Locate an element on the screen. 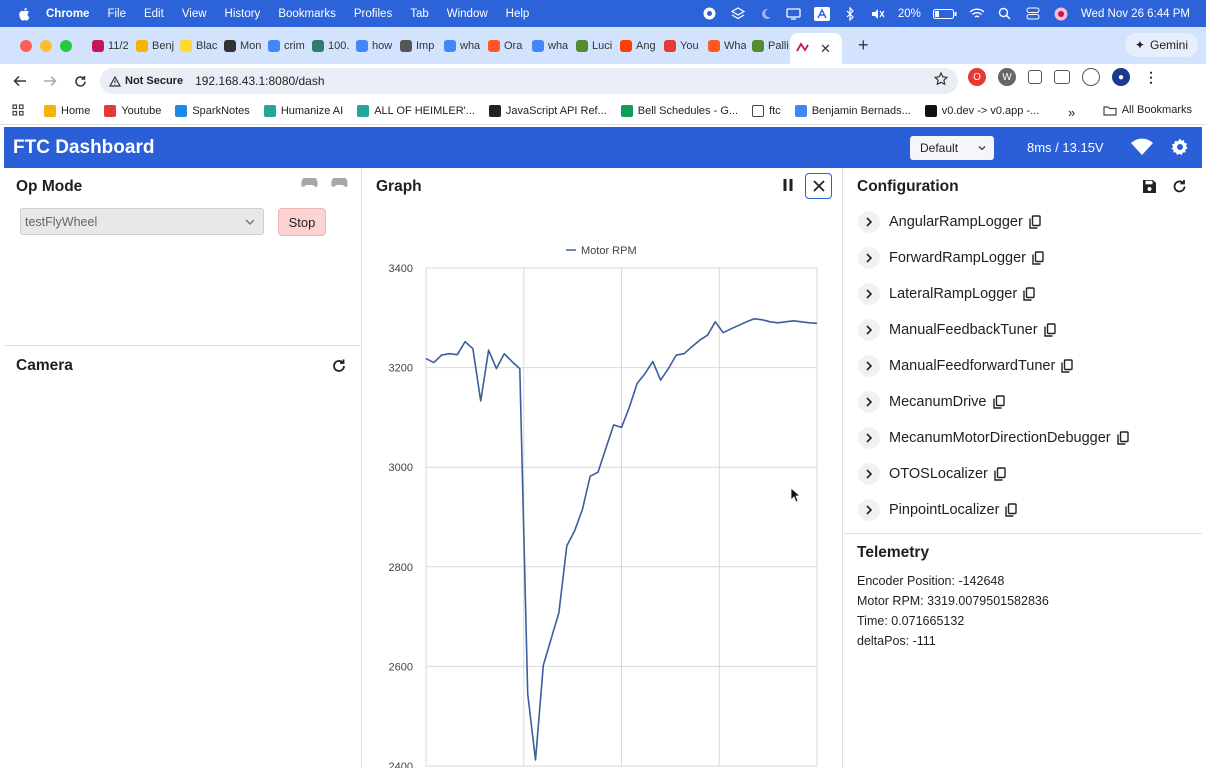  config-item: MecanumMotorDirectionDebugger is located at coordinates (993, 438).